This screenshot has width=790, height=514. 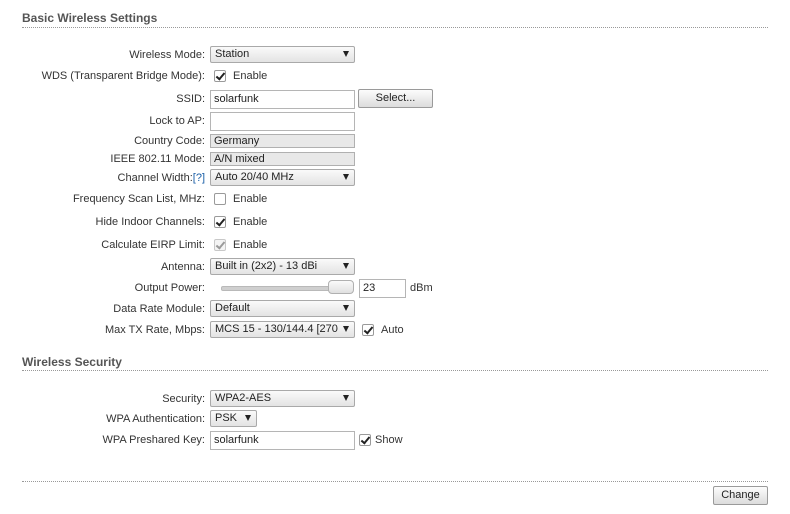 I want to click on channel-width-value: Auto 20/40 MHz, so click(x=254, y=177).